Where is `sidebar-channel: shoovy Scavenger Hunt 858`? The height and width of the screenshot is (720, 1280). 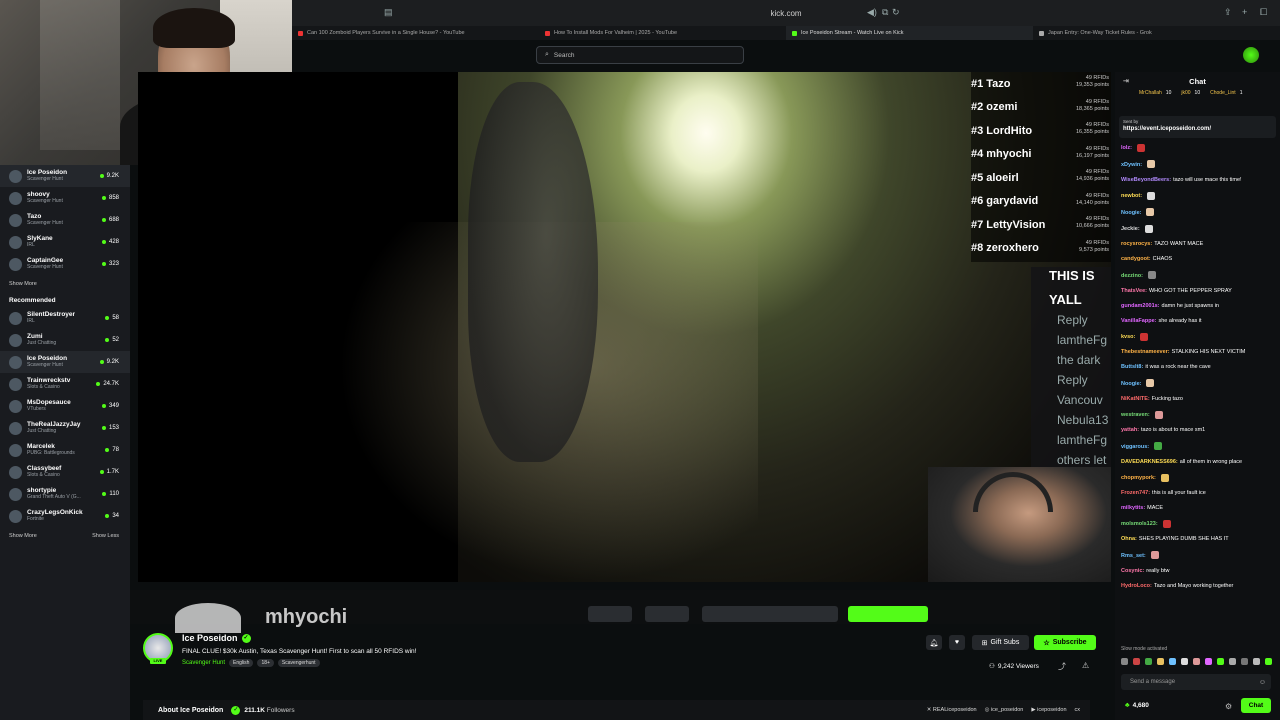
sidebar-channel: shoovy Scavenger Hunt 858 is located at coordinates (65, 198).